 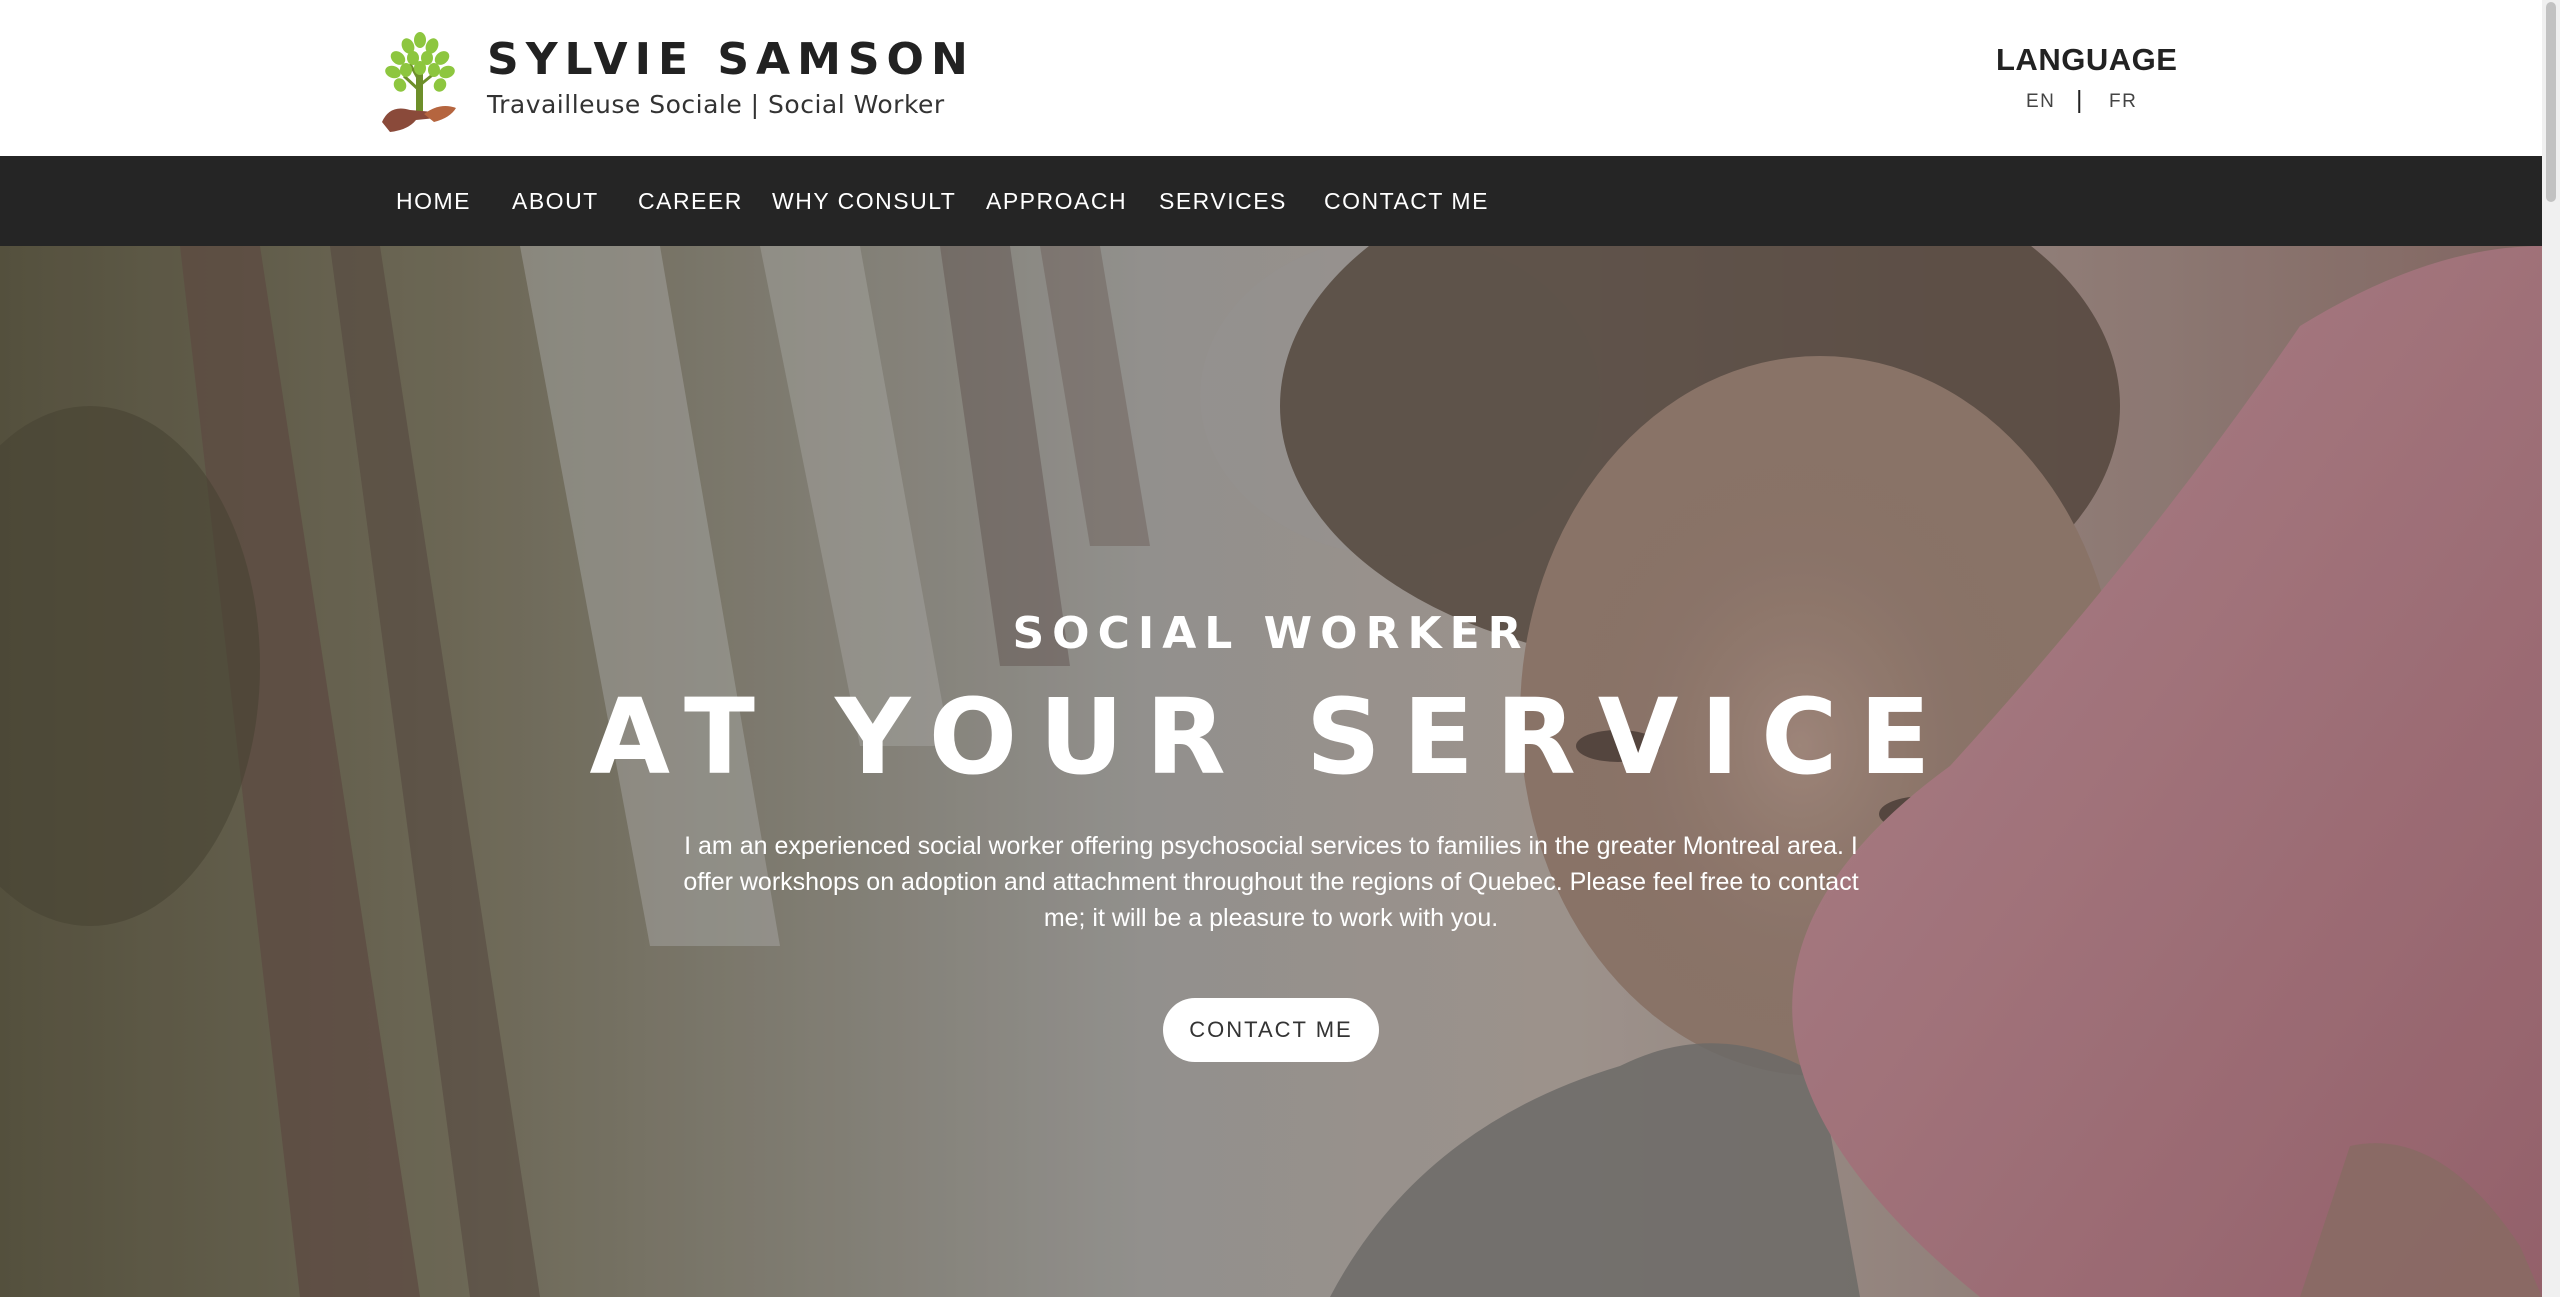 I want to click on nav-item-services: SERVICES, so click(x=1223, y=201).